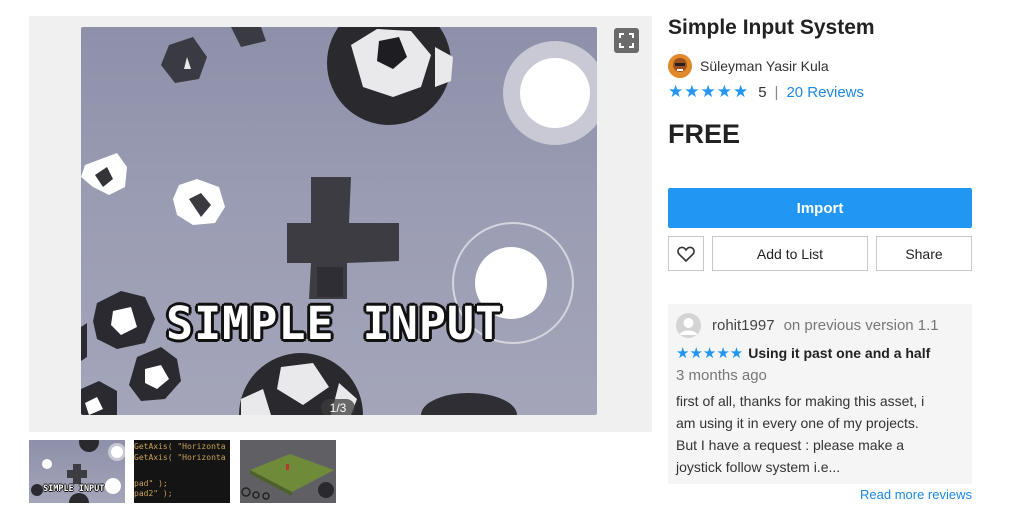  What do you see at coordinates (151, 483) in the screenshot?
I see `code-line: pad" );` at bounding box center [151, 483].